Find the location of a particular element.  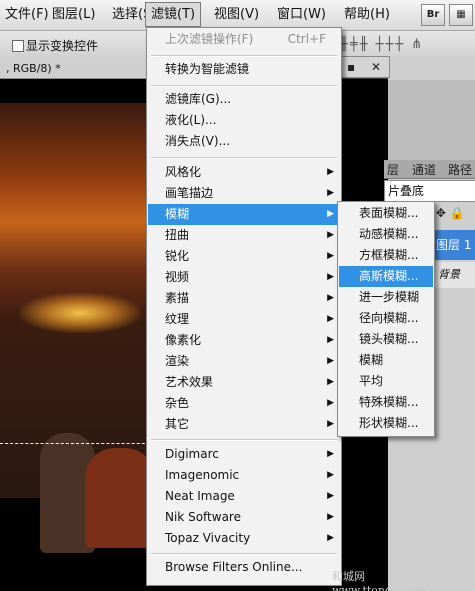

menu-item-pixelate: 像素化 ▶ is located at coordinates (244, 340).